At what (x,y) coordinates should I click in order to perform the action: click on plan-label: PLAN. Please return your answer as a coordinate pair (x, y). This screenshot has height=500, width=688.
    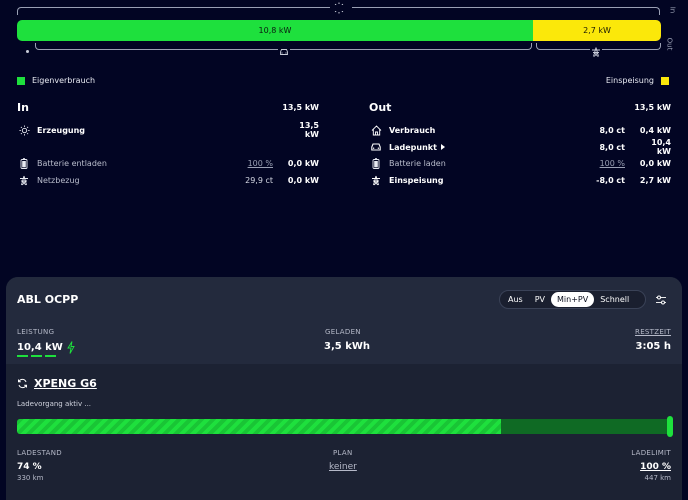
    Looking at the image, I should click on (343, 453).